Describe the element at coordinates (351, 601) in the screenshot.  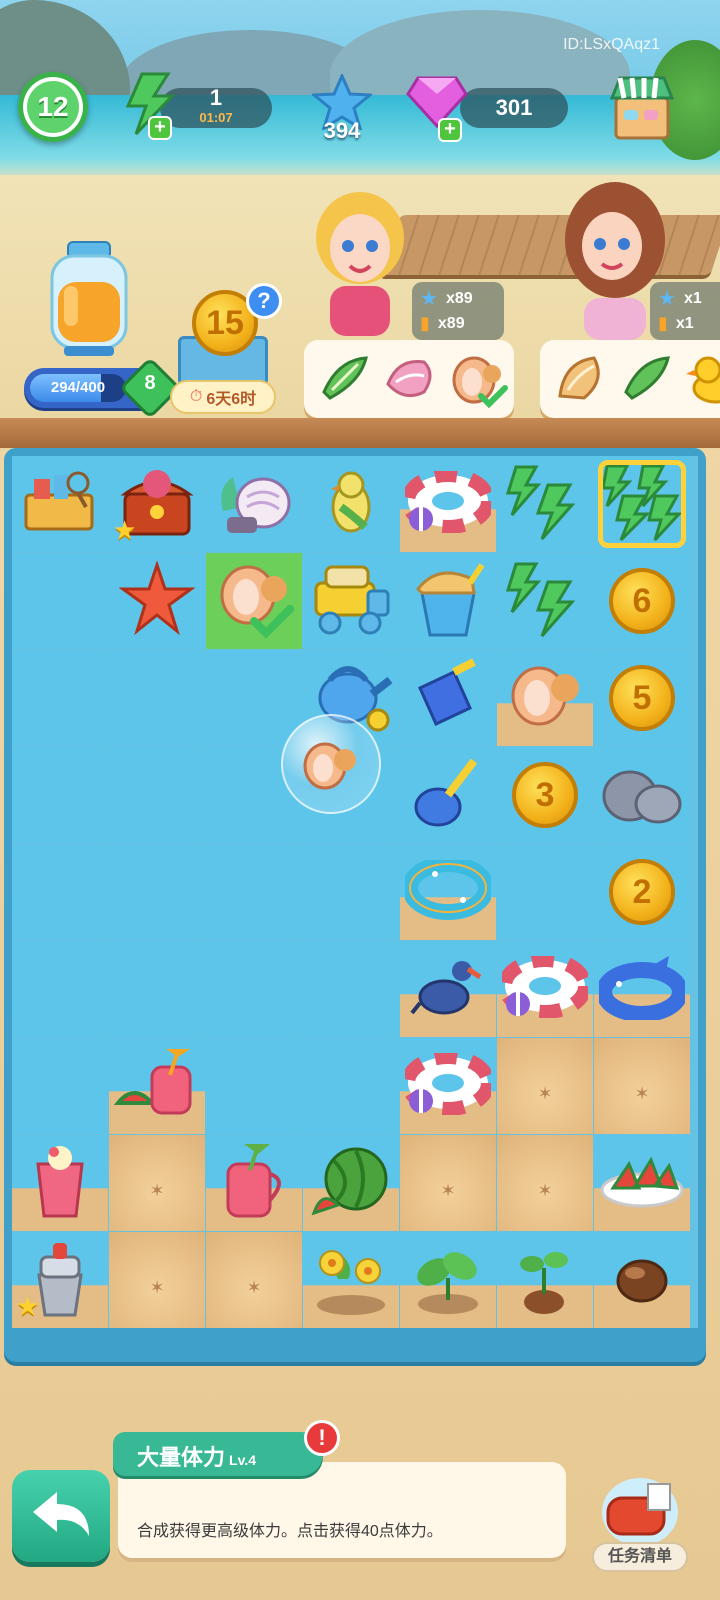
I see `board-cell-toy-truck` at that location.